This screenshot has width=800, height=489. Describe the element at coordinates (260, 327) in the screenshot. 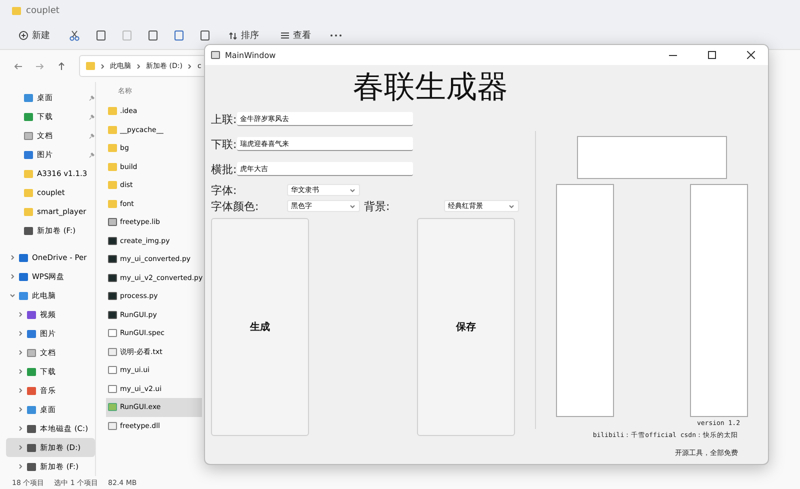

I see `generate-button: 生成` at that location.